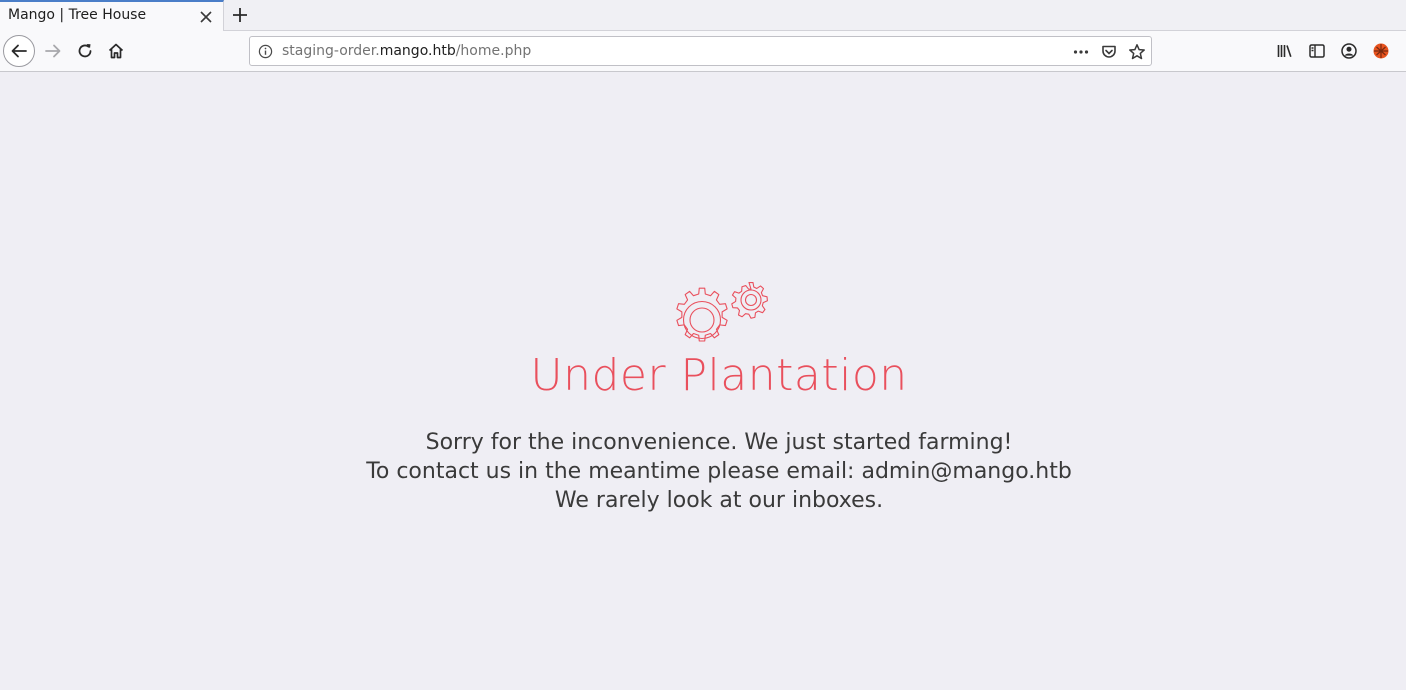 The width and height of the screenshot is (1406, 690). What do you see at coordinates (1109, 52) in the screenshot?
I see `pocket-icon` at bounding box center [1109, 52].